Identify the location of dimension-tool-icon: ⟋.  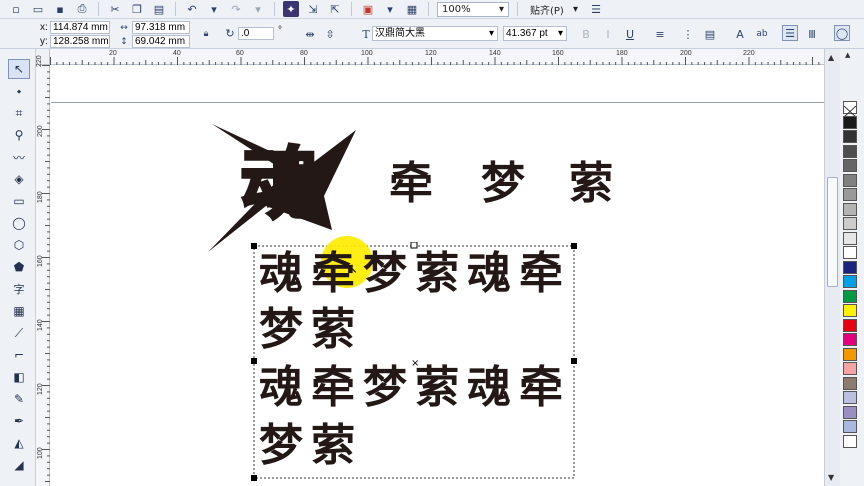
(19, 333).